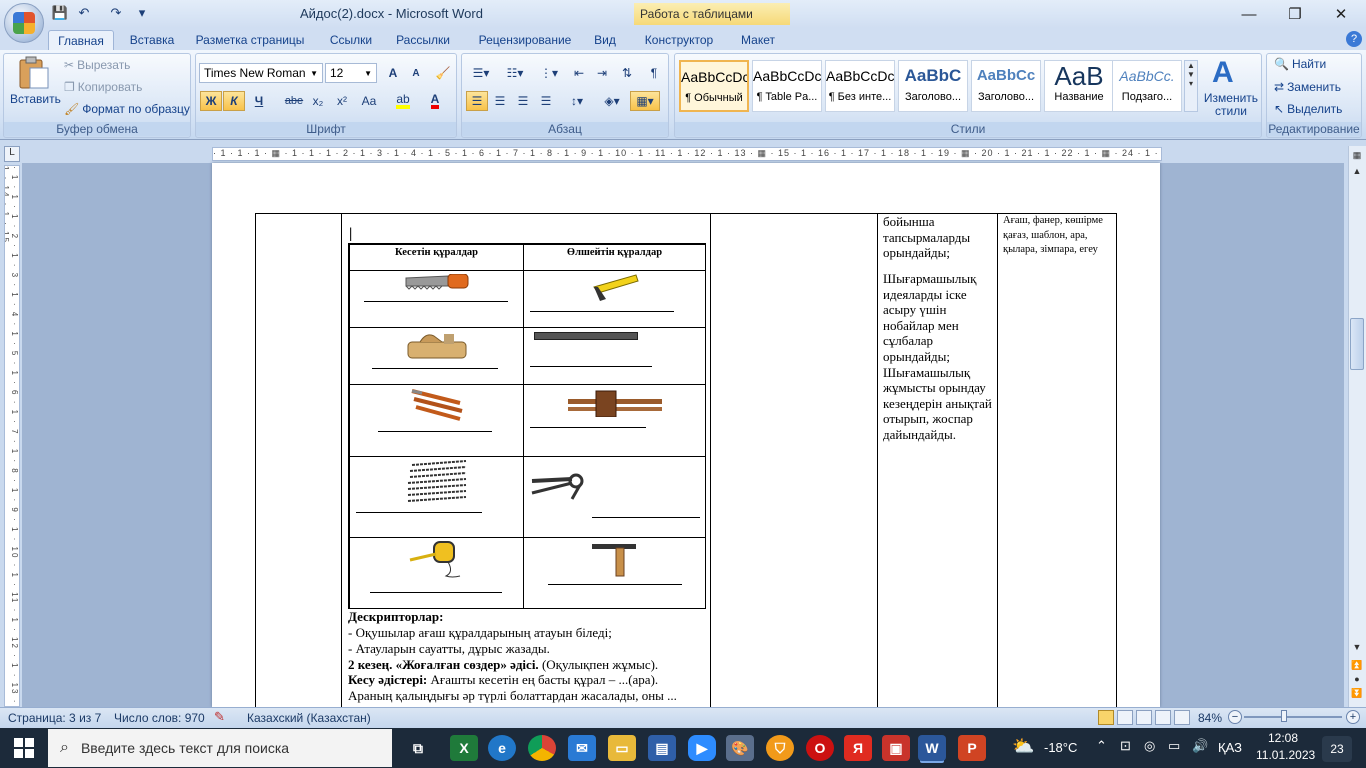  I want to click on font-size-combo: 12 ▼, so click(351, 73).